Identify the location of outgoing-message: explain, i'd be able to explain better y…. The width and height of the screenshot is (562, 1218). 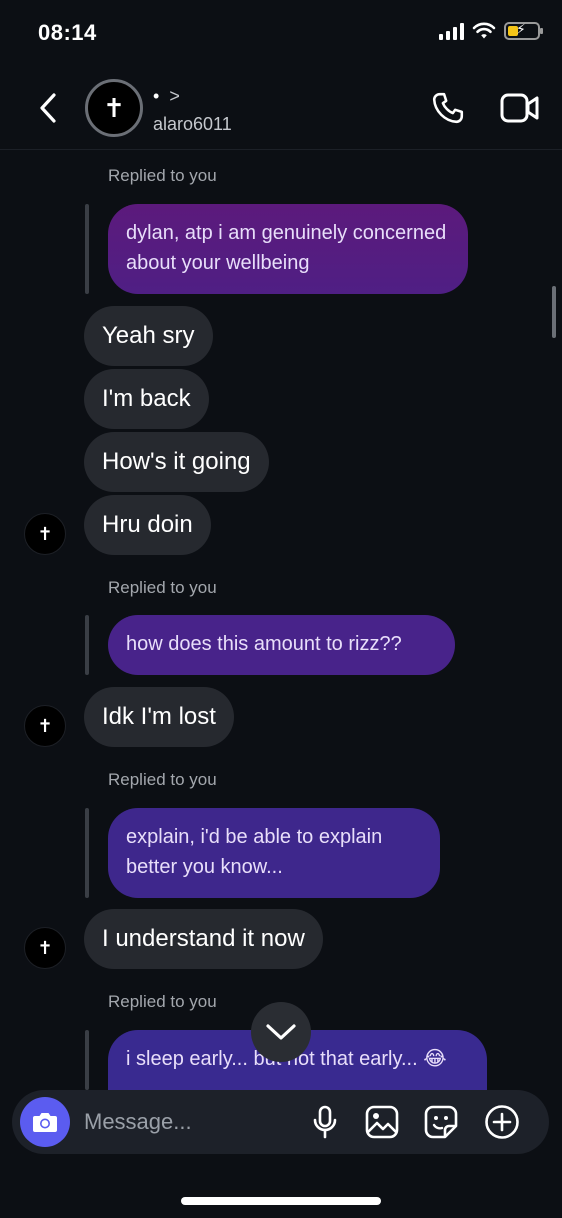
(274, 853).